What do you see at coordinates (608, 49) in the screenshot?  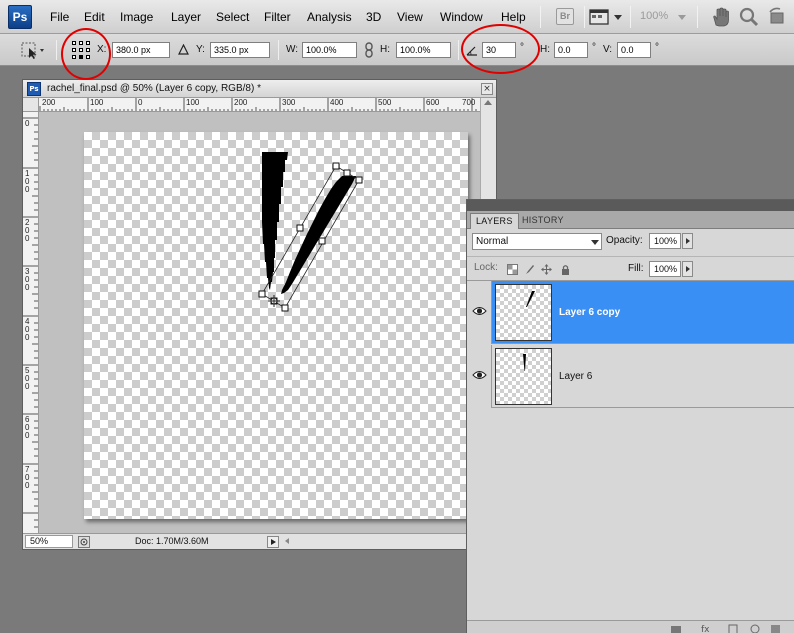 I see `vertical-skew-label: V:` at bounding box center [608, 49].